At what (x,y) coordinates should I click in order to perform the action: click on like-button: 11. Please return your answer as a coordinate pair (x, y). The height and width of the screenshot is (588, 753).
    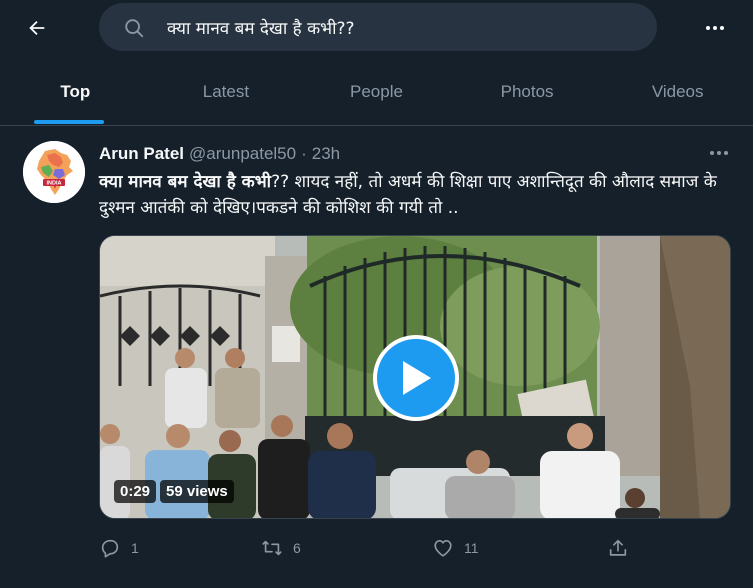
    Looking at the image, I should click on (455, 548).